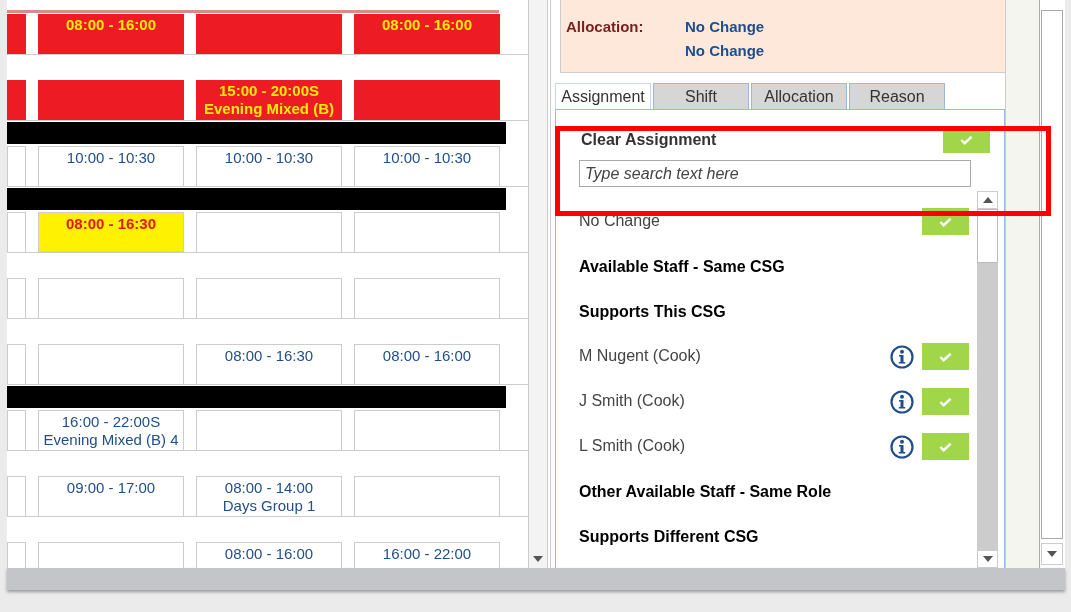 The height and width of the screenshot is (612, 1071). Describe the element at coordinates (652, 311) in the screenshot. I see `group-heading: Supports This CSG` at that location.